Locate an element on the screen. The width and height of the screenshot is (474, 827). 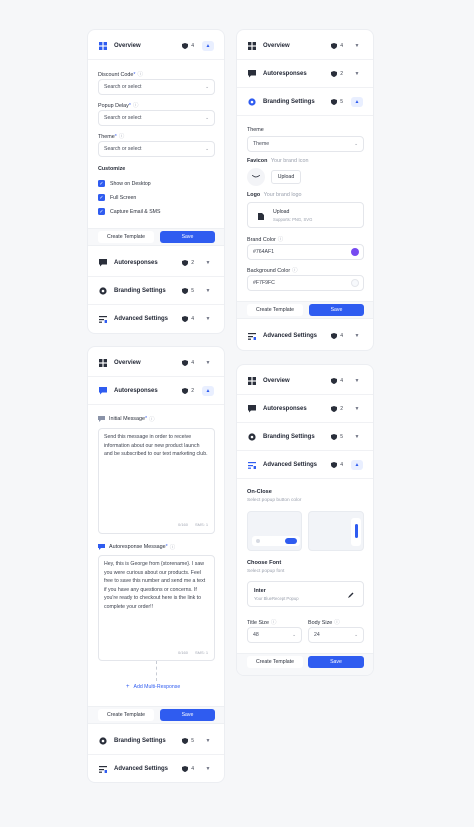
initial-message-label: Initial Message * ⓘ is located at coordinates (126, 419).